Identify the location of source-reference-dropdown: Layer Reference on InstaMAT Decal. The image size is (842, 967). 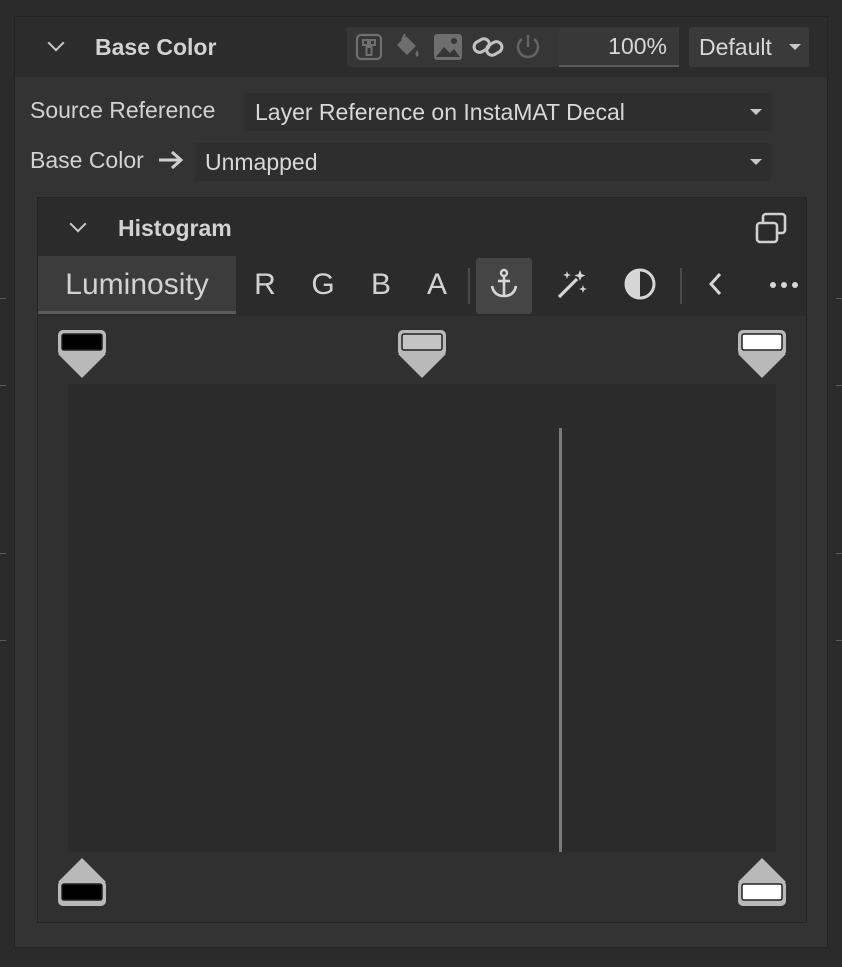
(508, 112).